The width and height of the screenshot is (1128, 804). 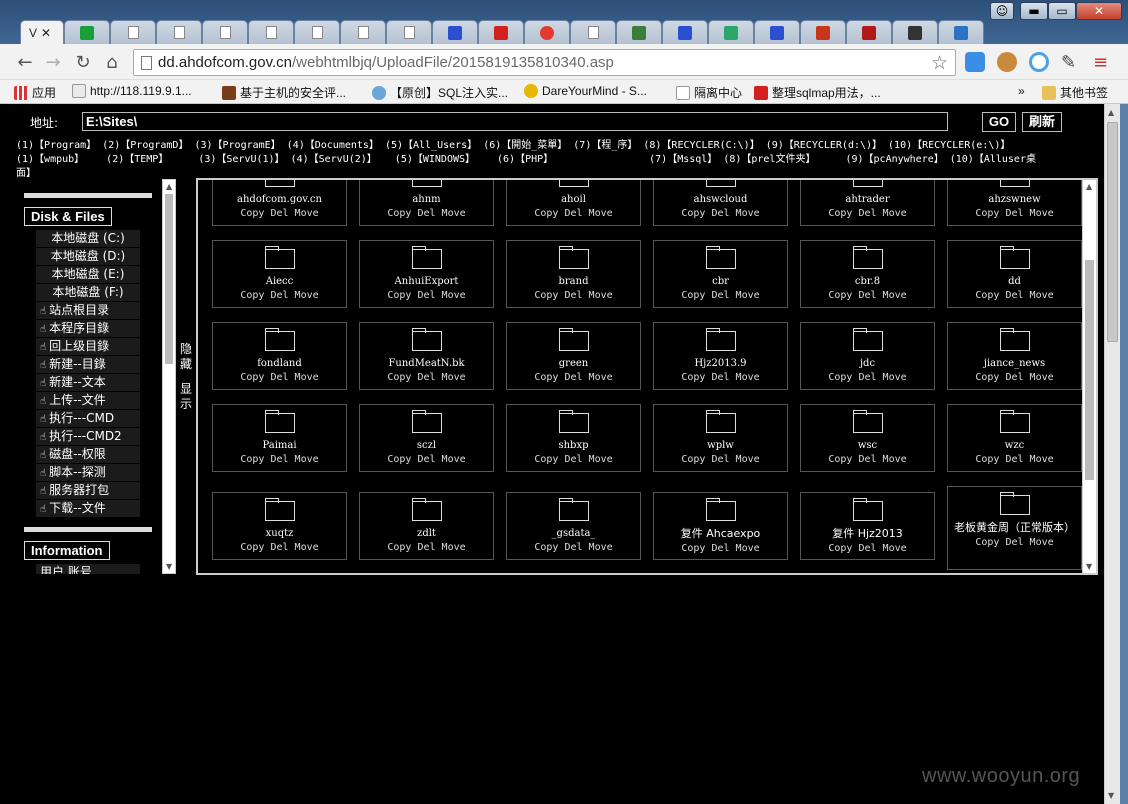 I want to click on folder-card: FundMeatN.bk Copy Del Move, so click(x=426, y=356).